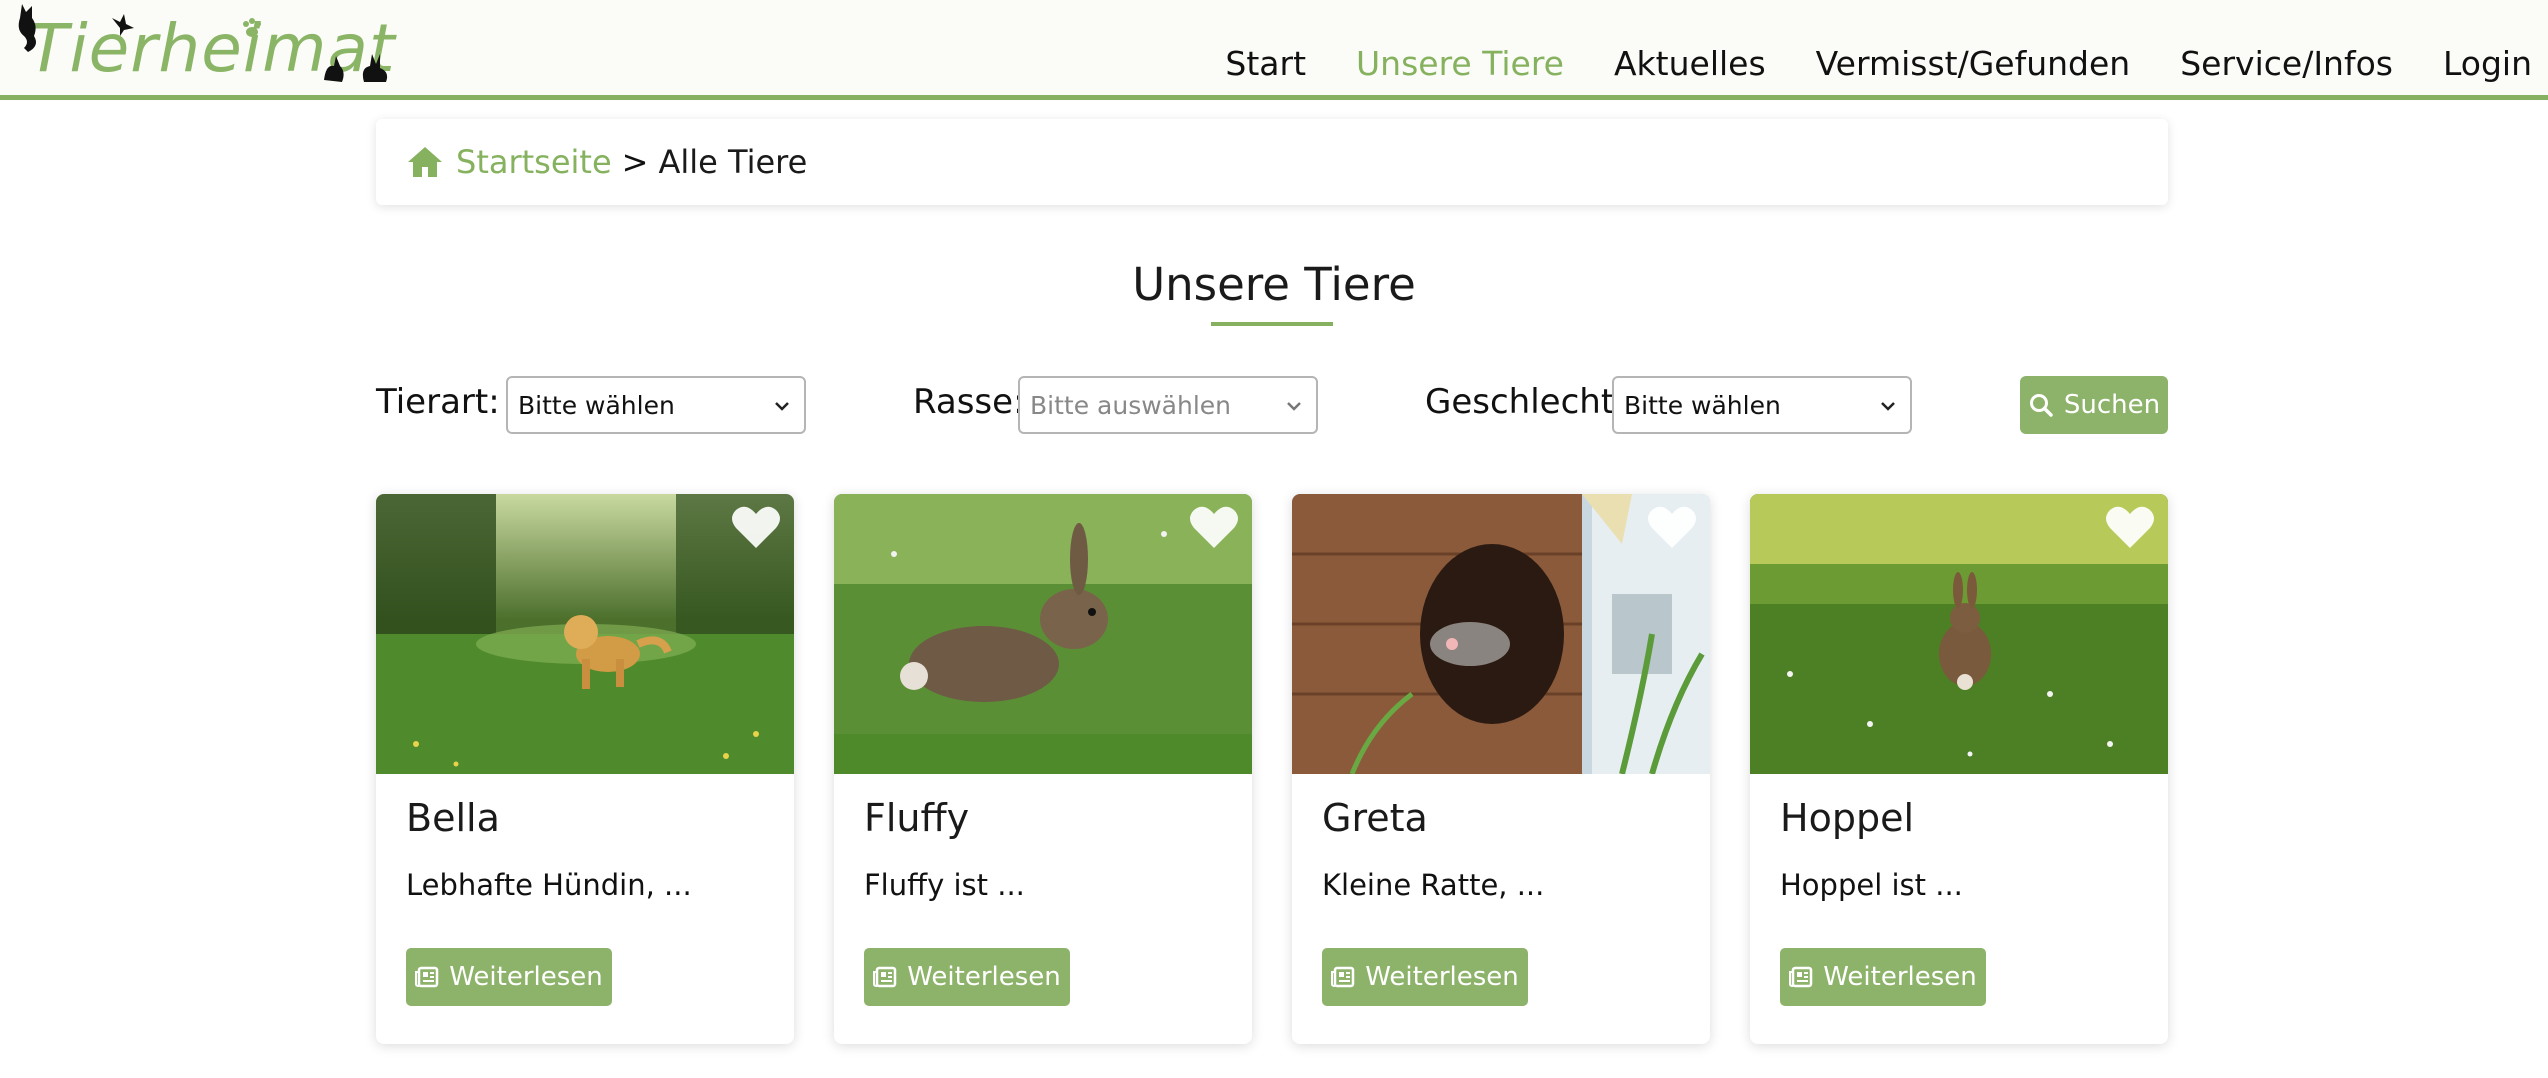 This screenshot has width=2548, height=1078. I want to click on nav-vermisst-gefunden: Vermisst/Gefunden, so click(1973, 63).